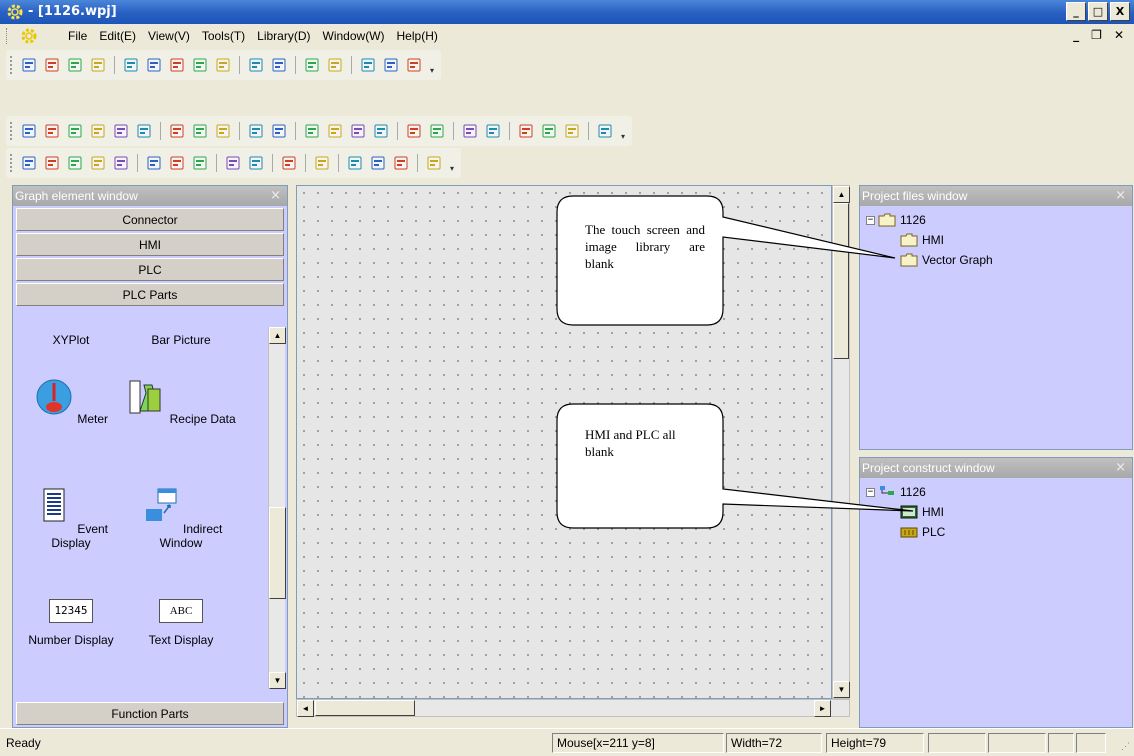 The image size is (1134, 756). Describe the element at coordinates (98, 65) in the screenshot. I see `save-all-icon` at that location.